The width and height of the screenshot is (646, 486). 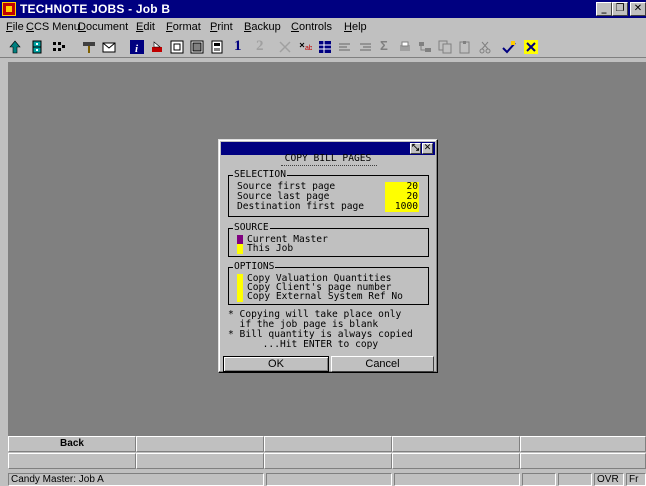 What do you see at coordinates (384, 45) in the screenshot?
I see `sum-icon: Σ` at bounding box center [384, 45].